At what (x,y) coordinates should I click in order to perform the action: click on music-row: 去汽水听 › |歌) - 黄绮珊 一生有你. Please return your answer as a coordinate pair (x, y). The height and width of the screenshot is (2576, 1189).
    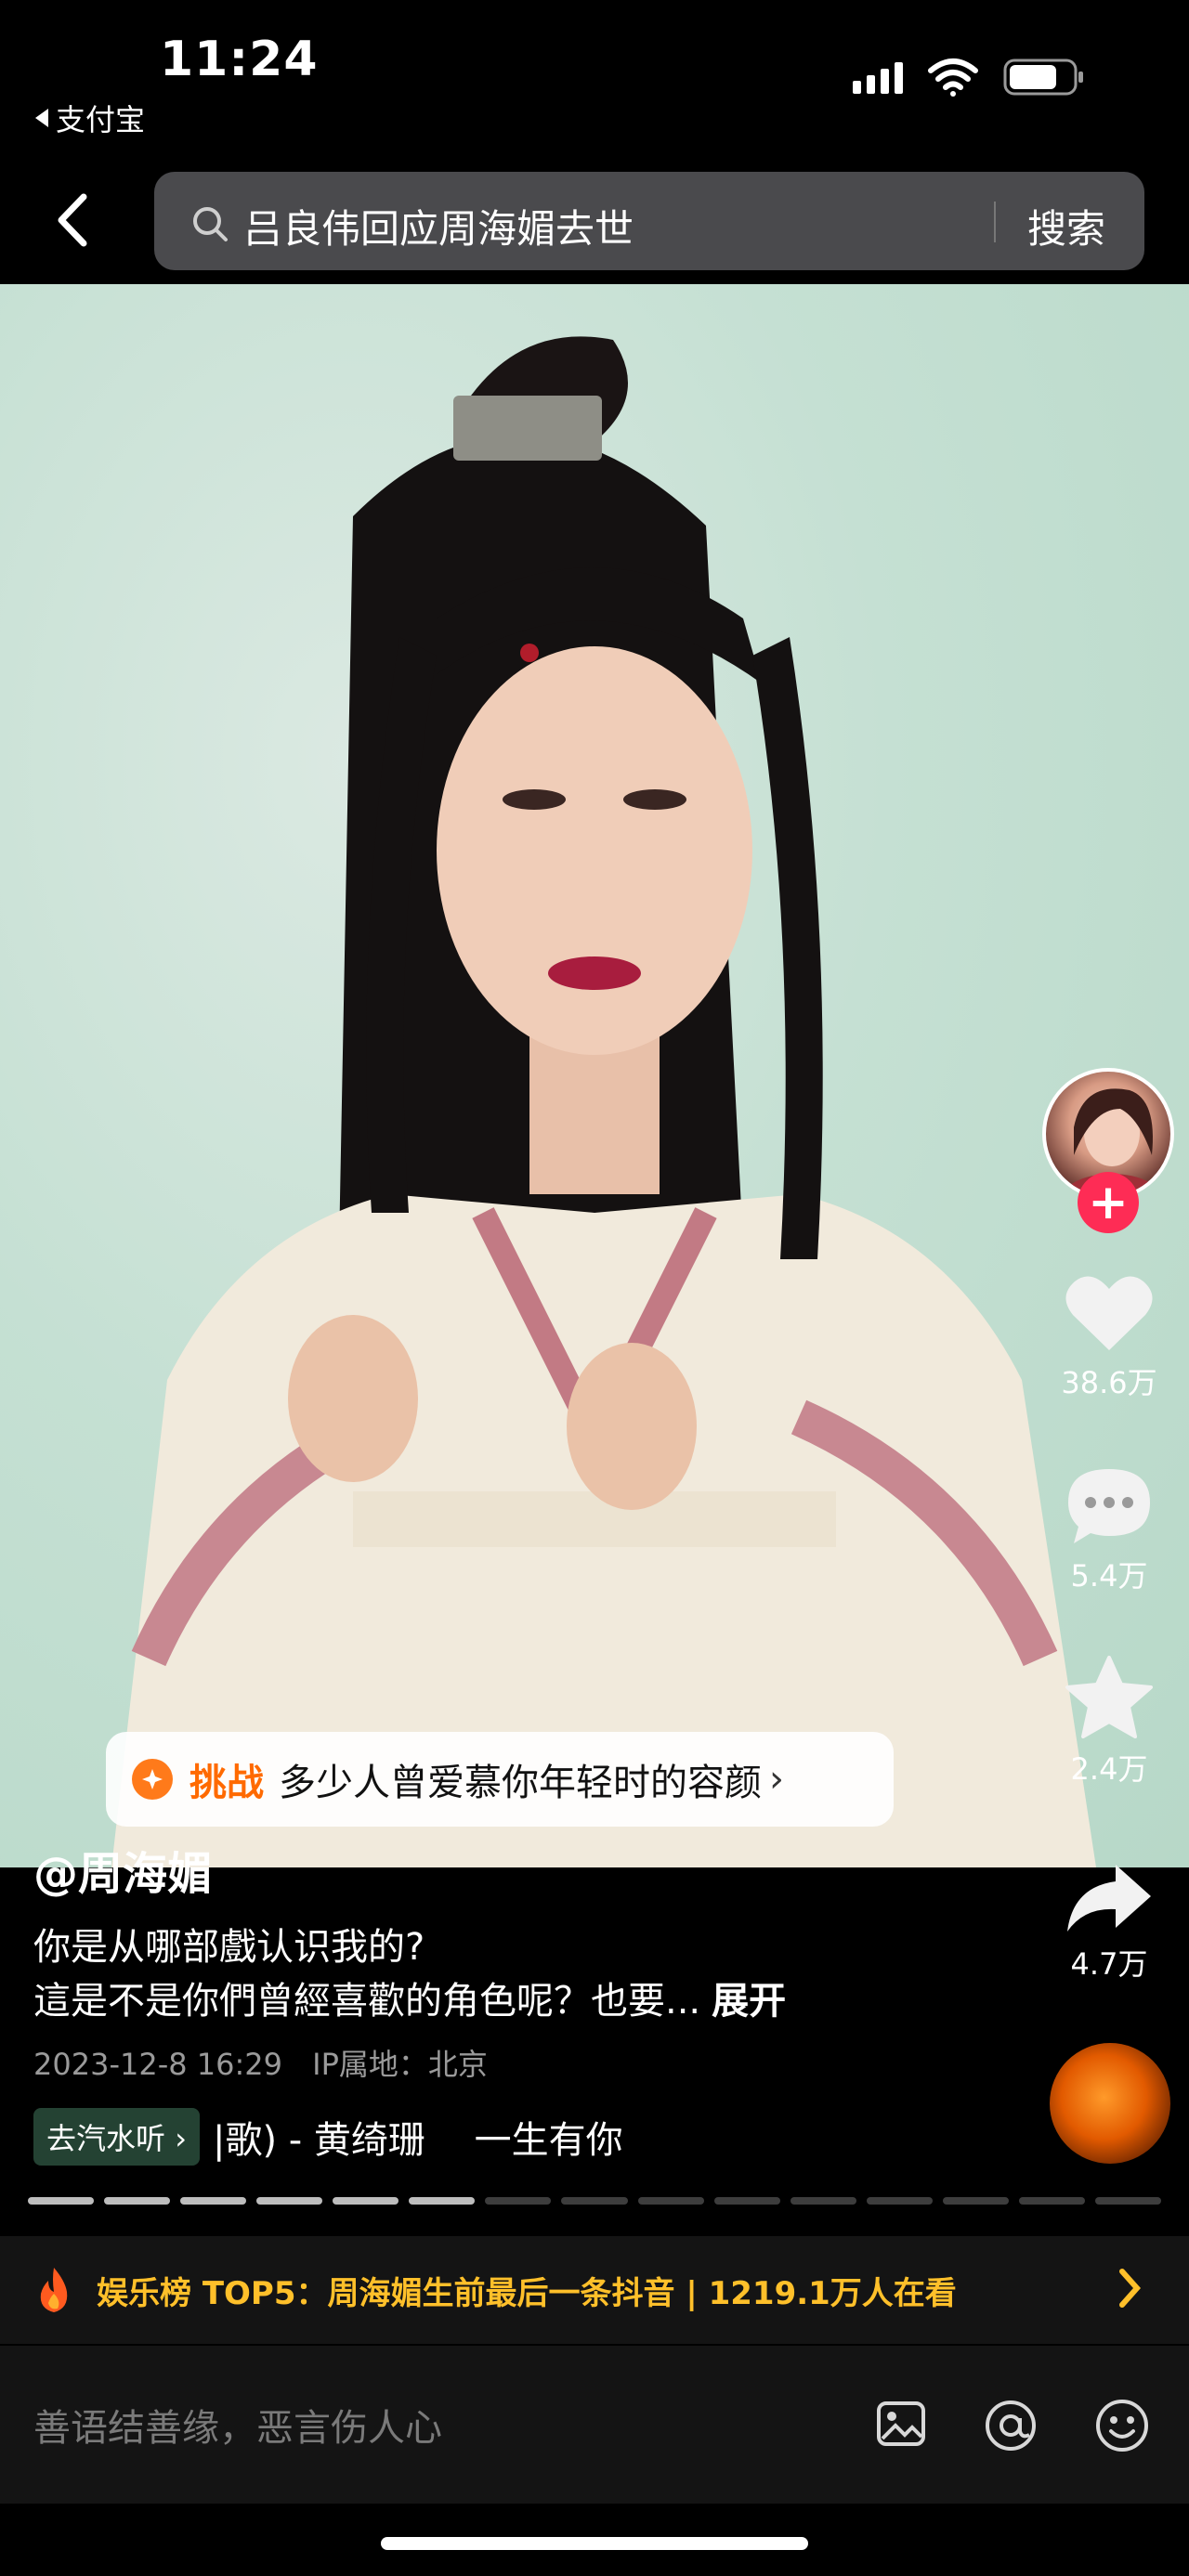
    Looking at the image, I should click on (328, 2137).